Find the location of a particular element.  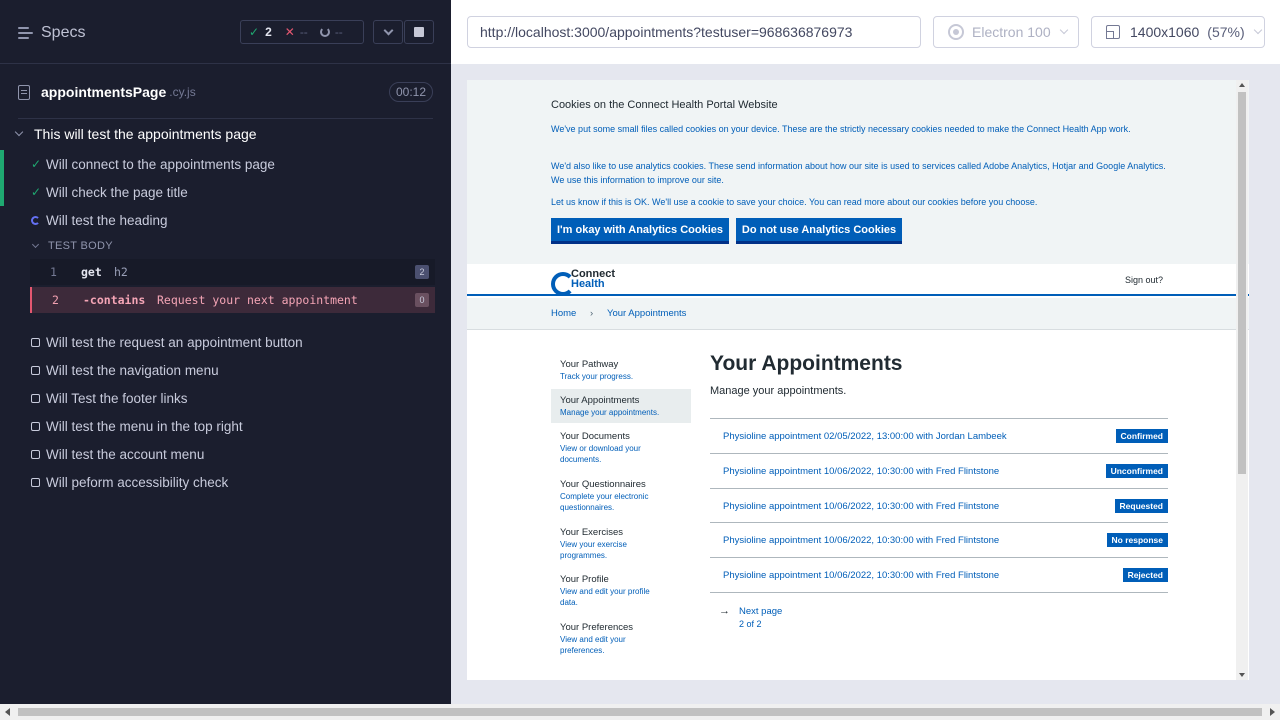

reporter-header: Specs ✓ 2 ✕ -- -- is located at coordinates (225, 32).